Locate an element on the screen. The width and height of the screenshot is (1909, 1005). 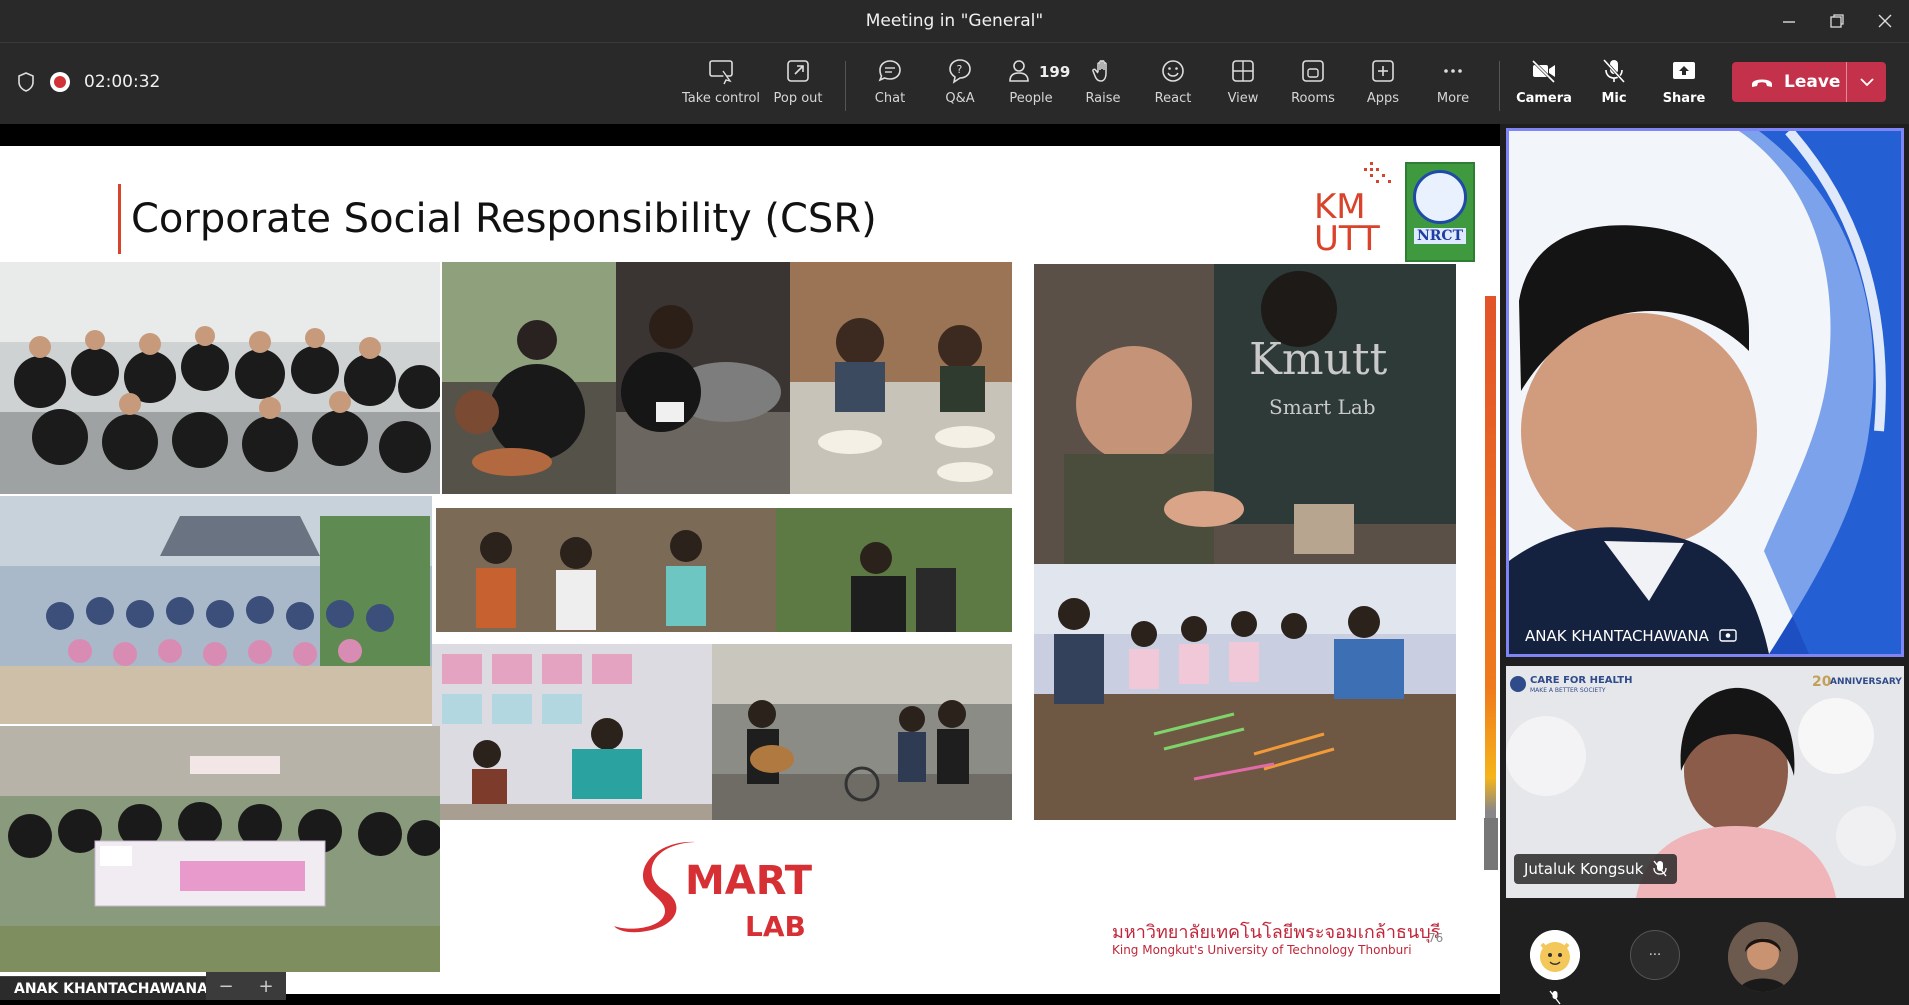
svg-text: ANNIVERSARY is located at coordinates (1866, 682).